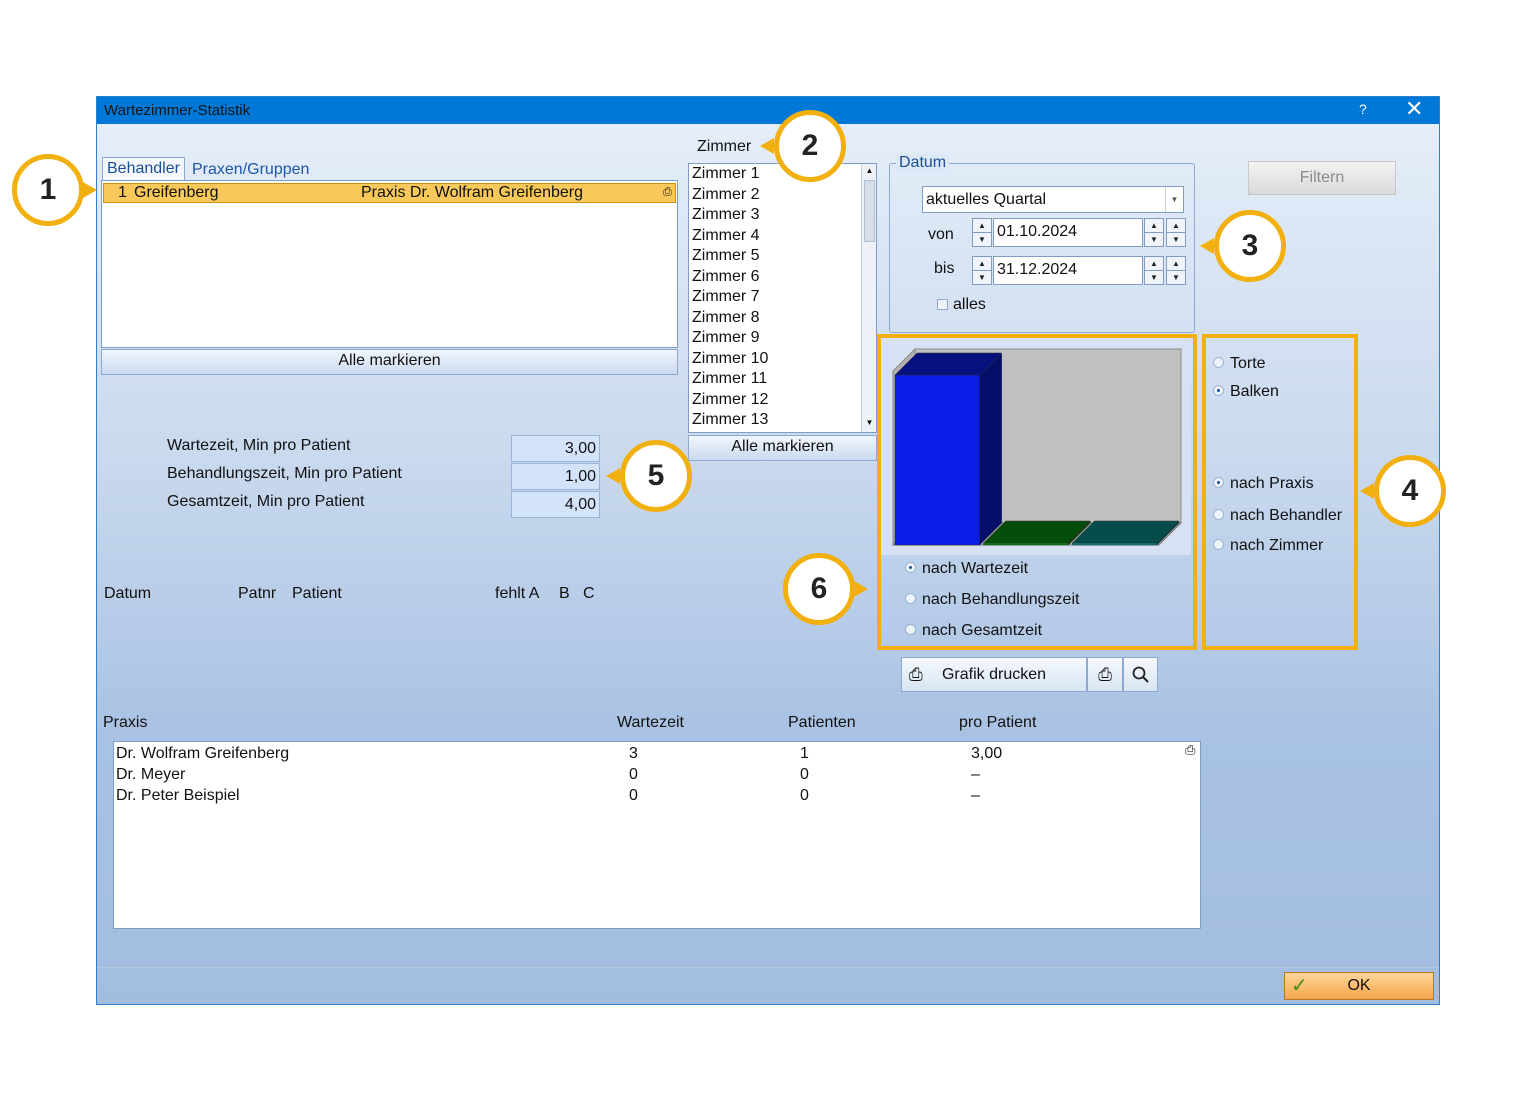  Describe the element at coordinates (982, 232) in the screenshot. I see `von-spin-left: ▲ ▼` at that location.